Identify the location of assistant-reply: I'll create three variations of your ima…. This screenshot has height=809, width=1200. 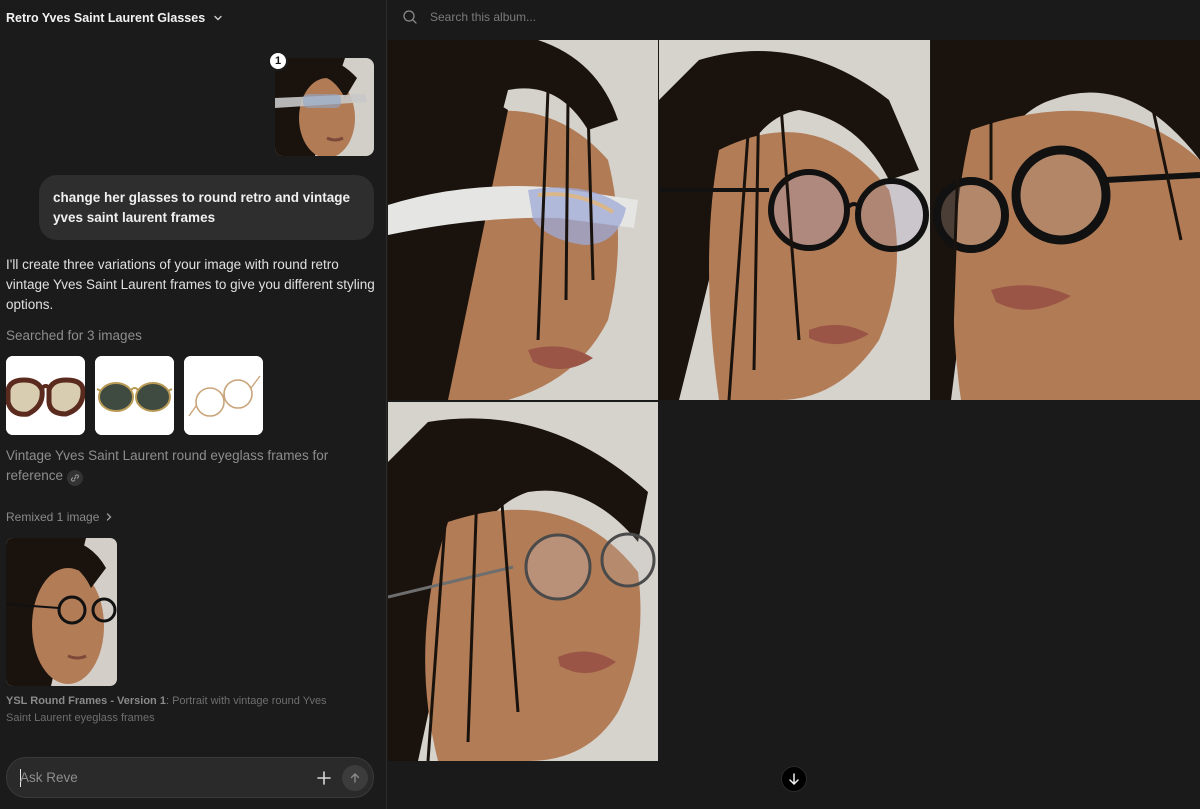
(190, 284).